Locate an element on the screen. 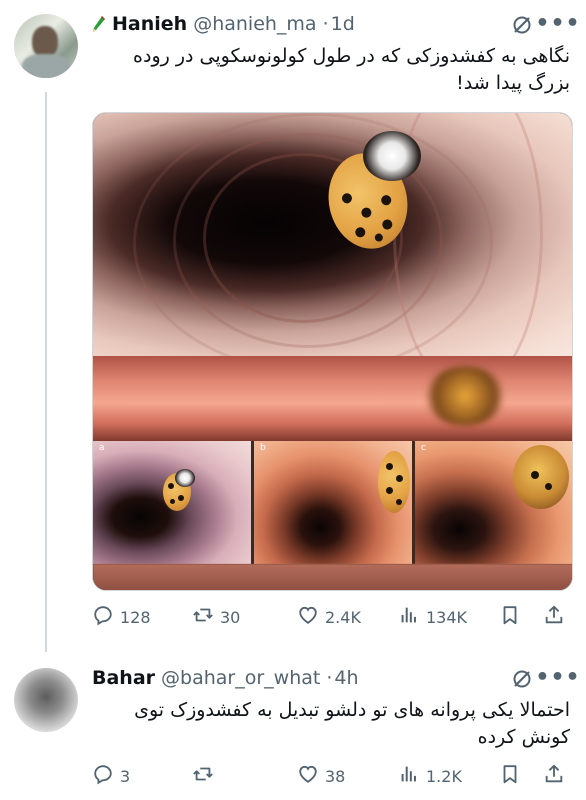 This screenshot has height=800, width=586. endoscopy-bottom-strip is located at coordinates (332, 577).